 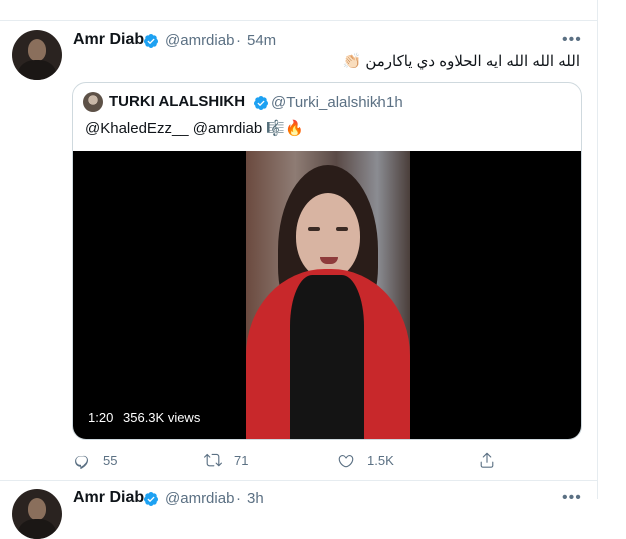 I want to click on tweet-actions: 55 71 1.5K, so click(x=298, y=460).